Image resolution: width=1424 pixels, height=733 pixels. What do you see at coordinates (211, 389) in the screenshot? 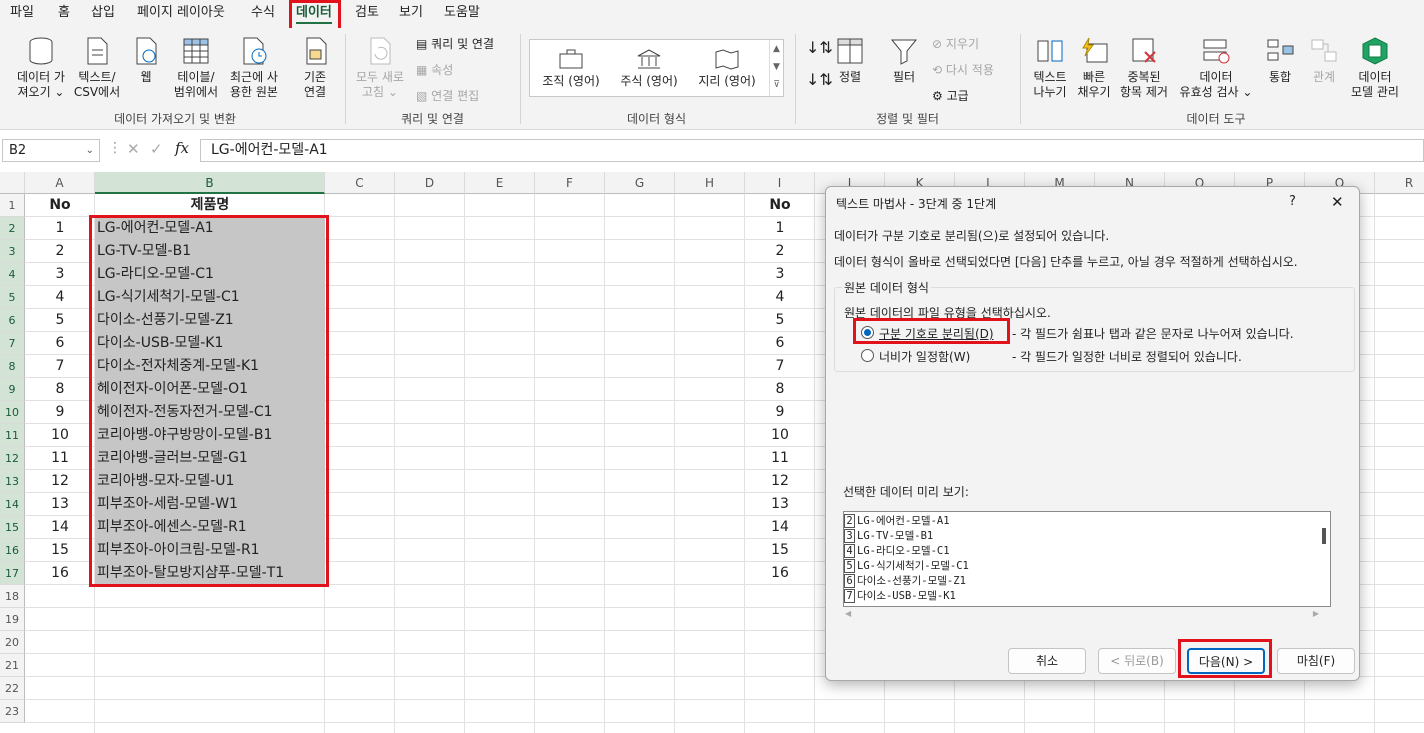
I see `product-cell: 헤이전자-이어폰-모델-O1` at bounding box center [211, 389].